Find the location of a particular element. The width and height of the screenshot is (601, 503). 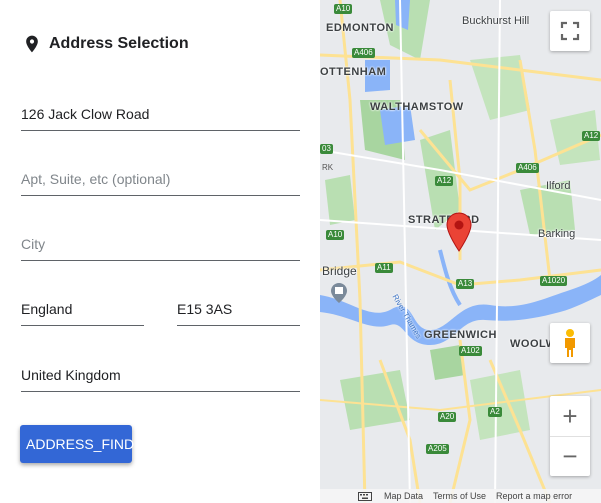

zoom-out-button: − is located at coordinates (570, 456).